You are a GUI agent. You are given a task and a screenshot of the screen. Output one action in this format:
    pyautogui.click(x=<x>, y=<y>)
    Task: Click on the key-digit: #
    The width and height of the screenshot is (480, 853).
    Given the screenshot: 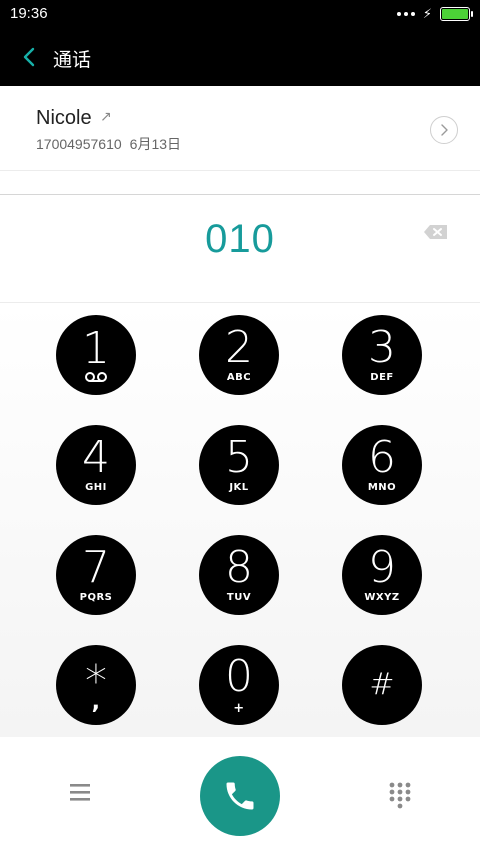 What is the action you would take?
    pyautogui.click(x=382, y=684)
    